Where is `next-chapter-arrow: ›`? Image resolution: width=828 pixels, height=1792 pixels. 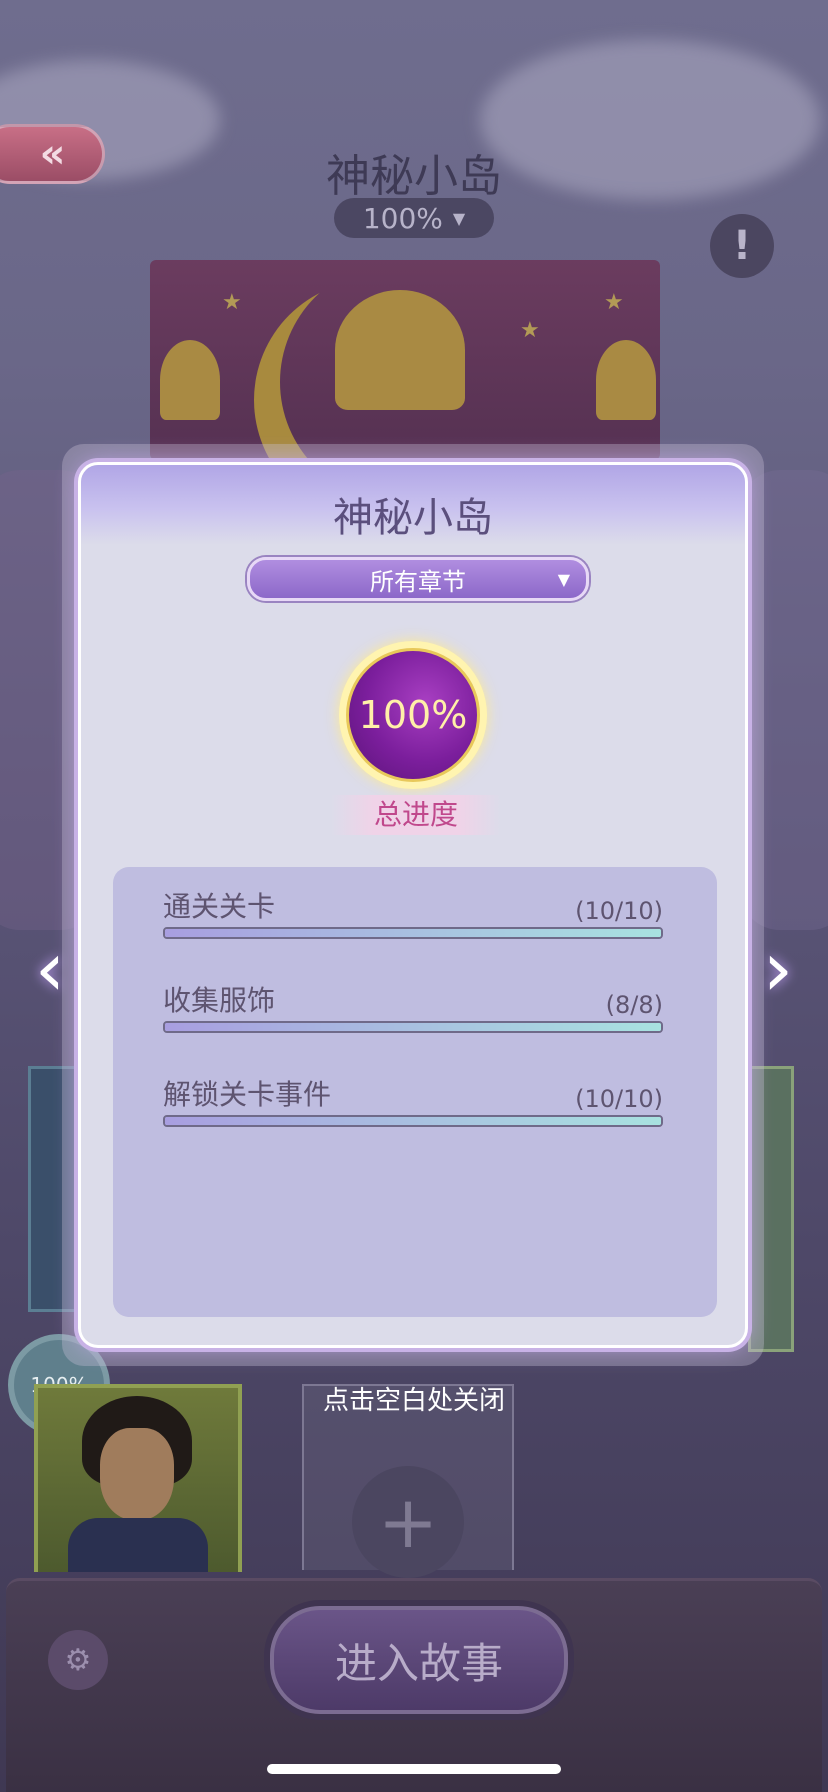
next-chapter-arrow: › is located at coordinates (778, 968).